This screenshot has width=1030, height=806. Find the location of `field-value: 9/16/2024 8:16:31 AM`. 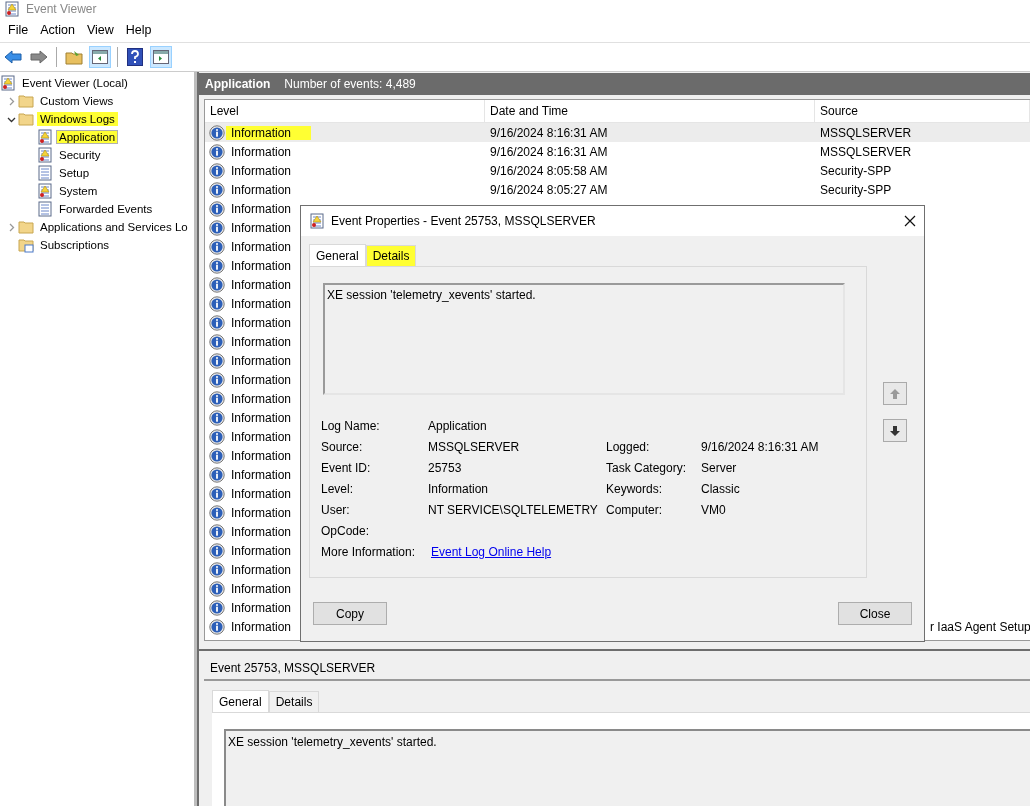

field-value: 9/16/2024 8:16:31 AM is located at coordinates (760, 447).